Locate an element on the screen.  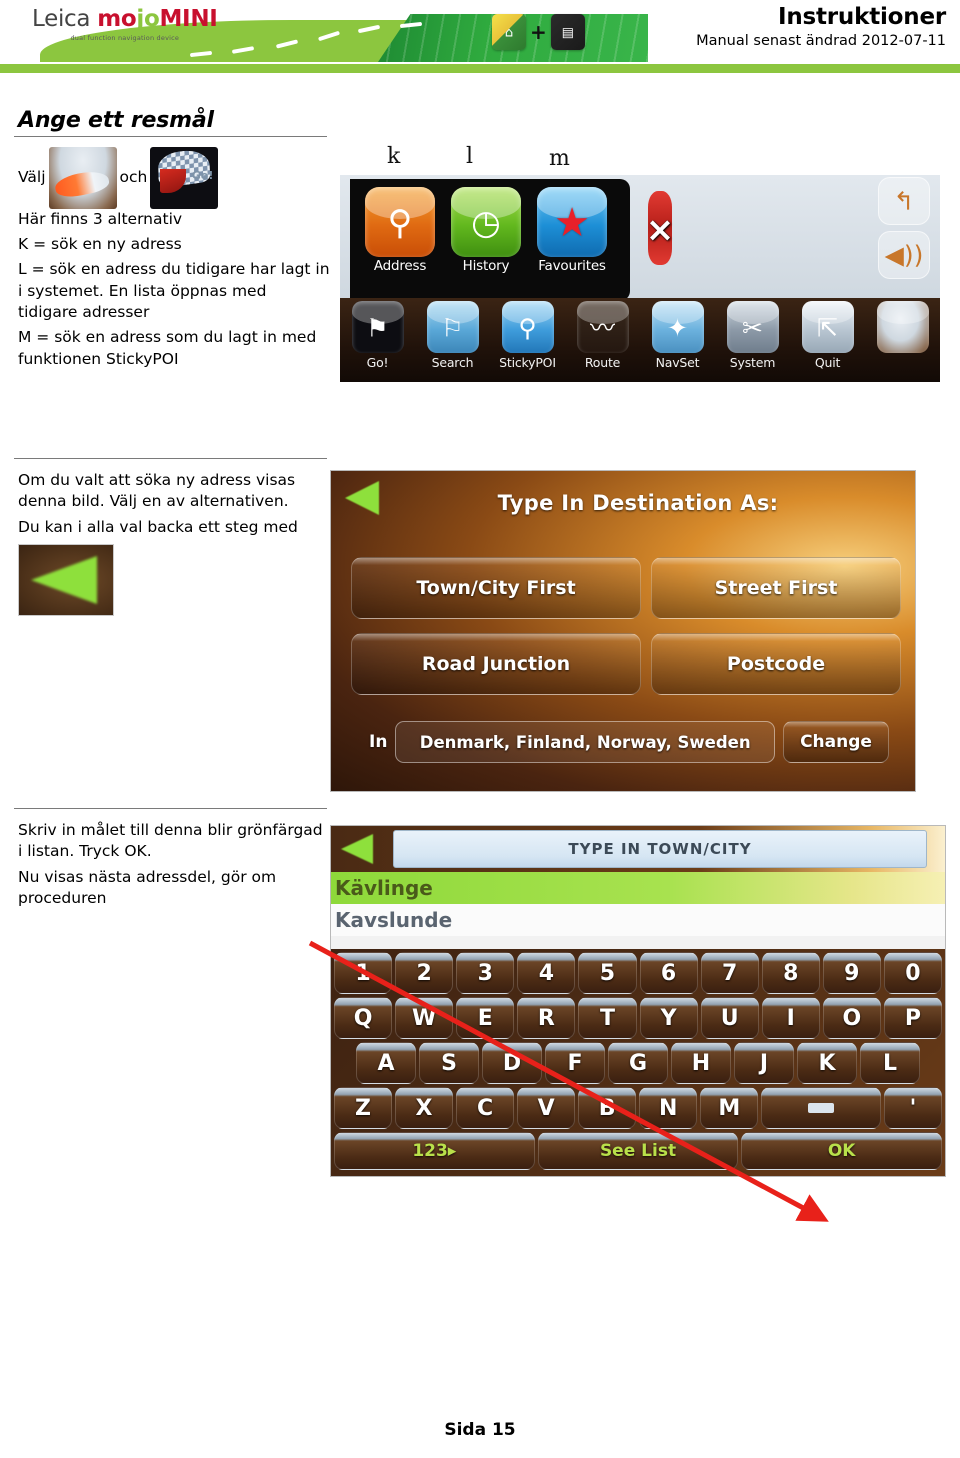
list-item: Kavslunde is located at coordinates (638, 920).